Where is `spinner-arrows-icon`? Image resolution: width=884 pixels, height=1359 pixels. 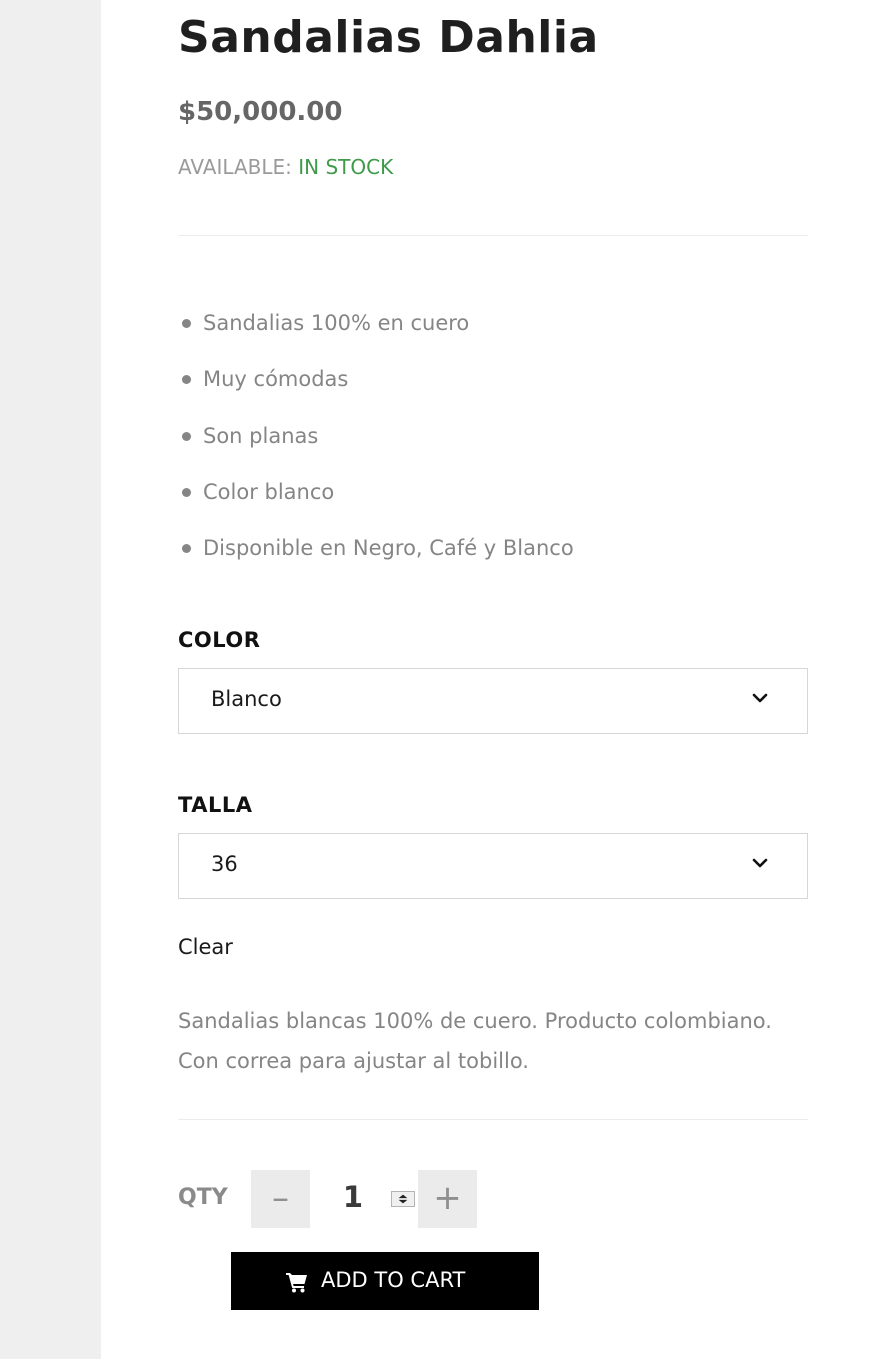 spinner-arrows-icon is located at coordinates (403, 1199).